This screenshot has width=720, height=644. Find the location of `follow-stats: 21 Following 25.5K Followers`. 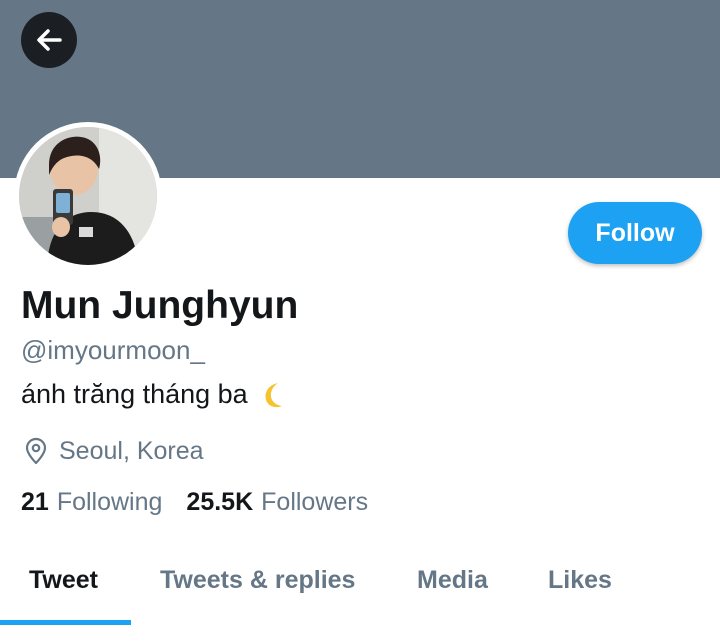

follow-stats: 21 Following 25.5K Followers is located at coordinates (194, 502).